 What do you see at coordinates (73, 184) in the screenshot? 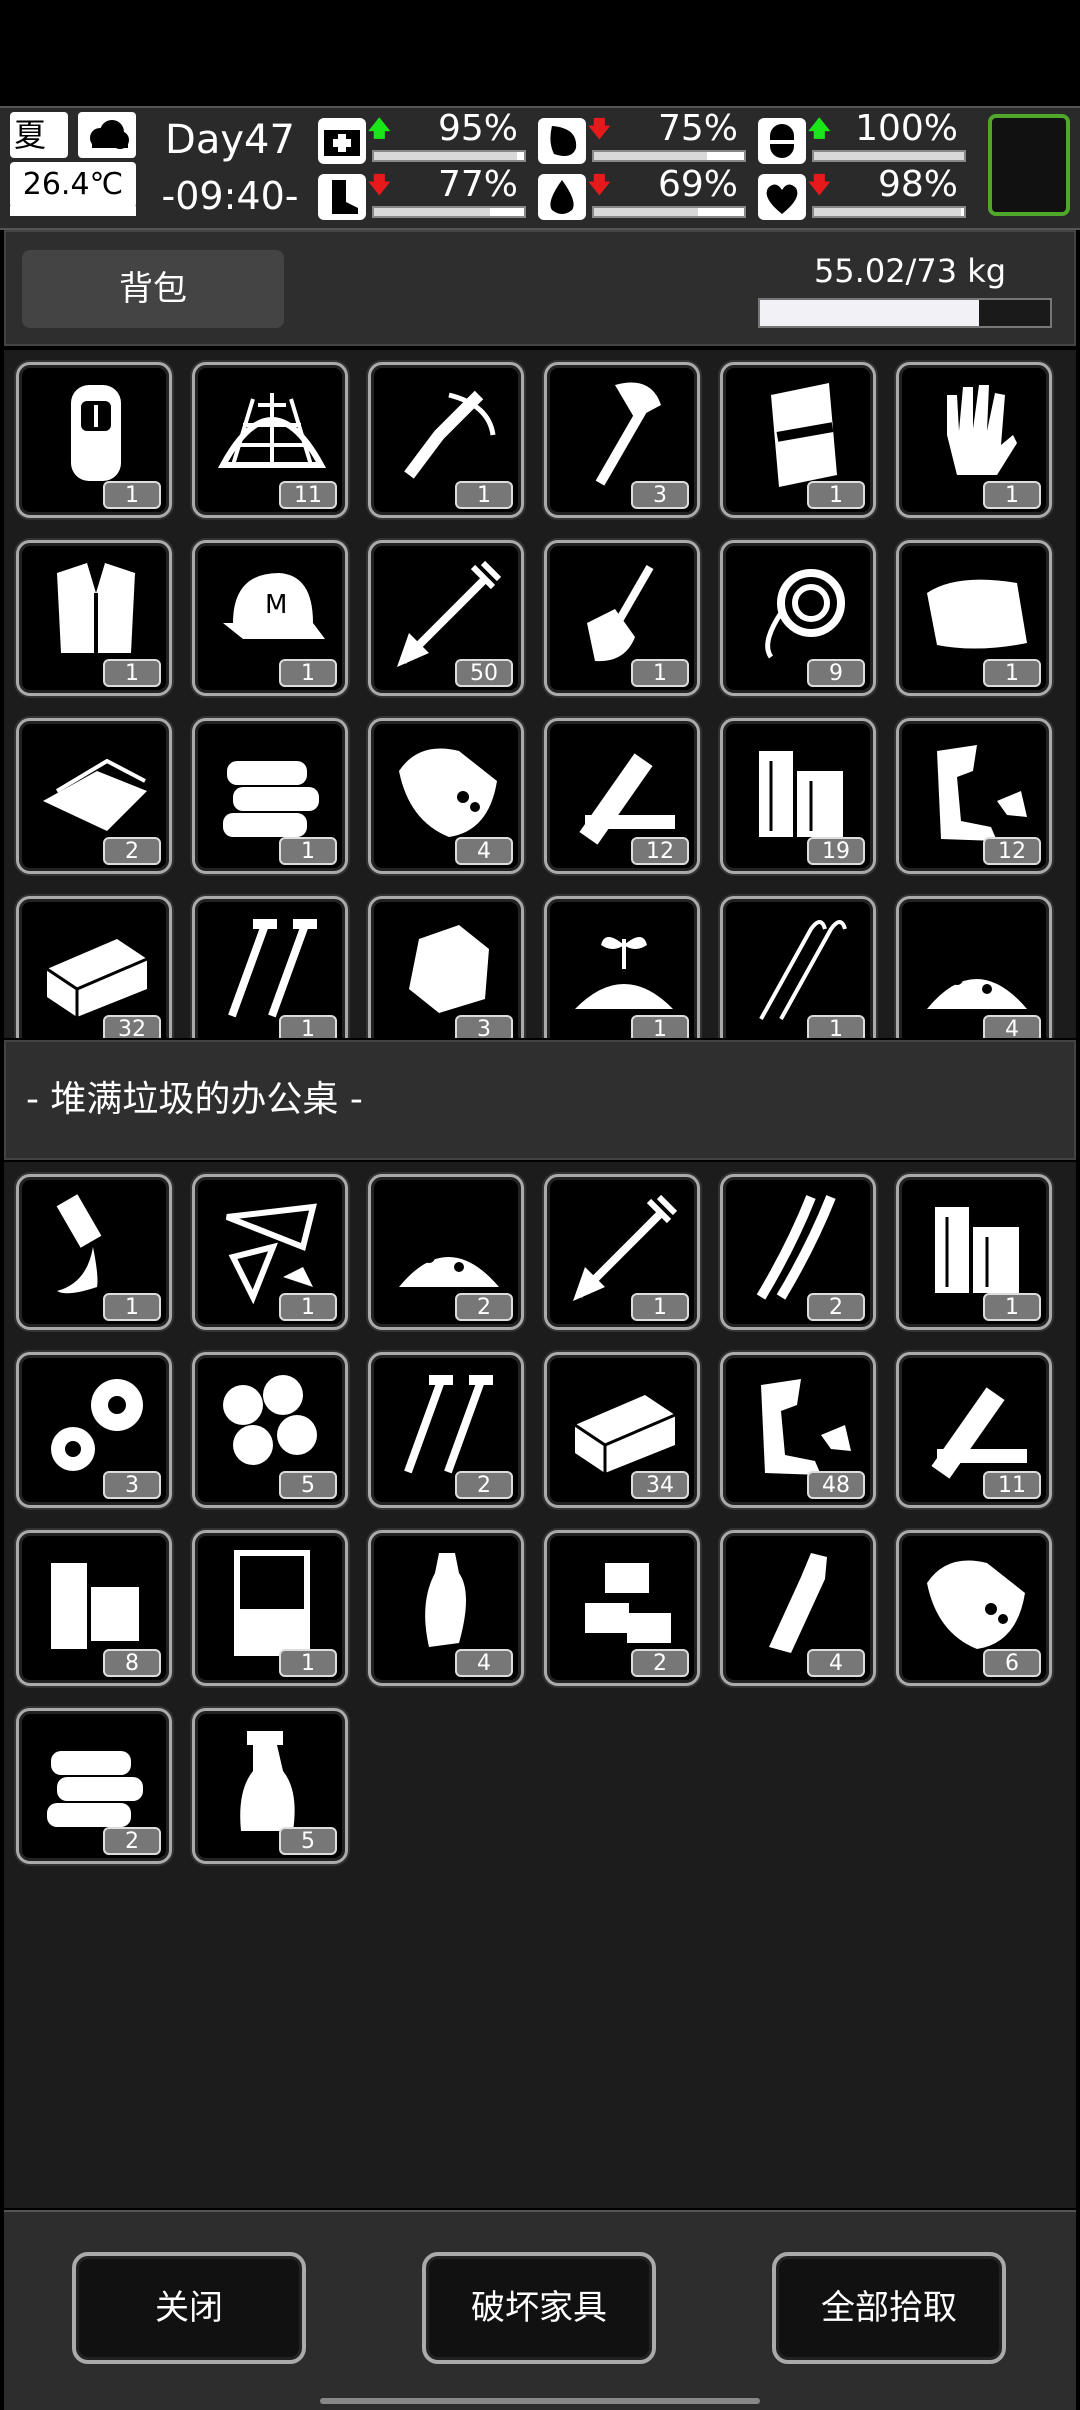
I see `temperature-value: 26.4℃` at bounding box center [73, 184].